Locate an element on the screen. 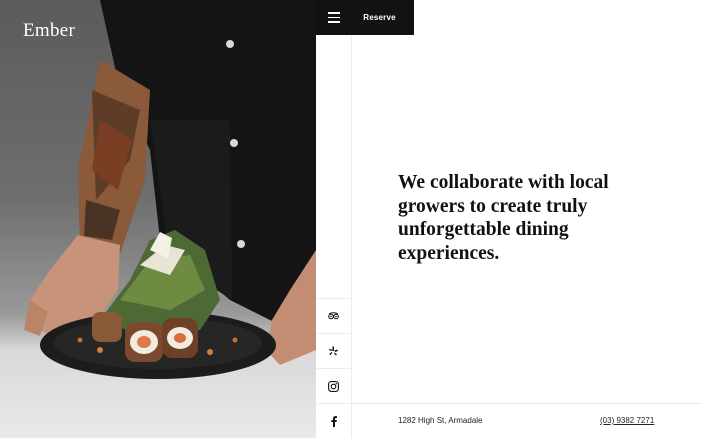 This screenshot has height=438, width=701. yelp-glyph is located at coordinates (333, 351).